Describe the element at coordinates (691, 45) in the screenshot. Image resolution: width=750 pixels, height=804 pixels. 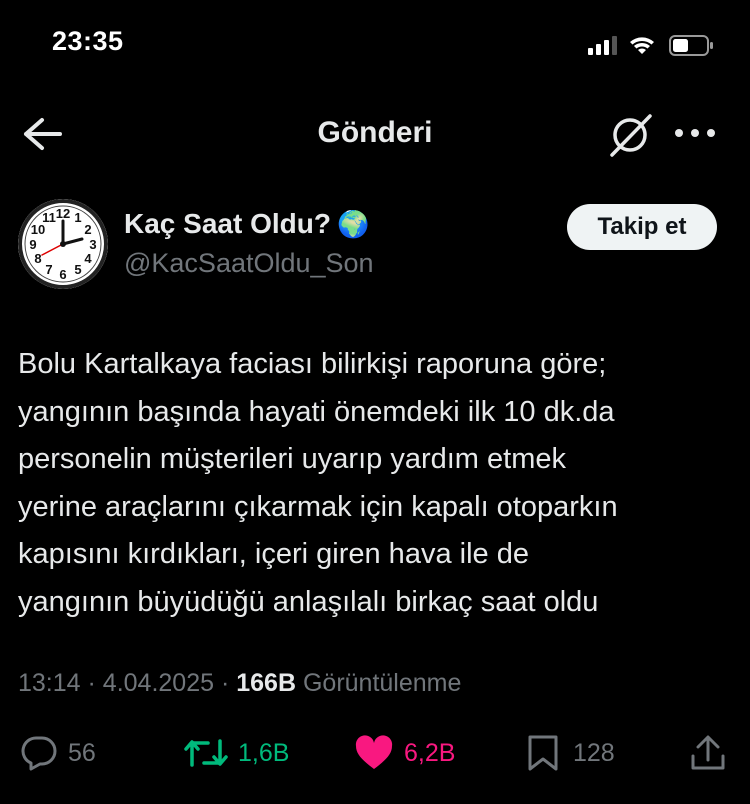
I see `battery-icon` at that location.